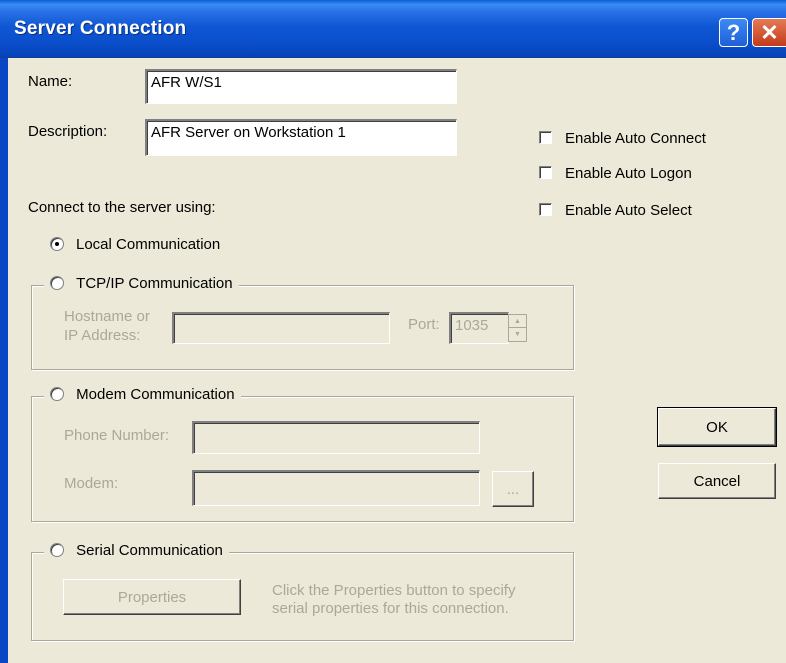 This screenshot has height=663, width=786. What do you see at coordinates (68, 131) in the screenshot?
I see `description-label: Description:` at bounding box center [68, 131].